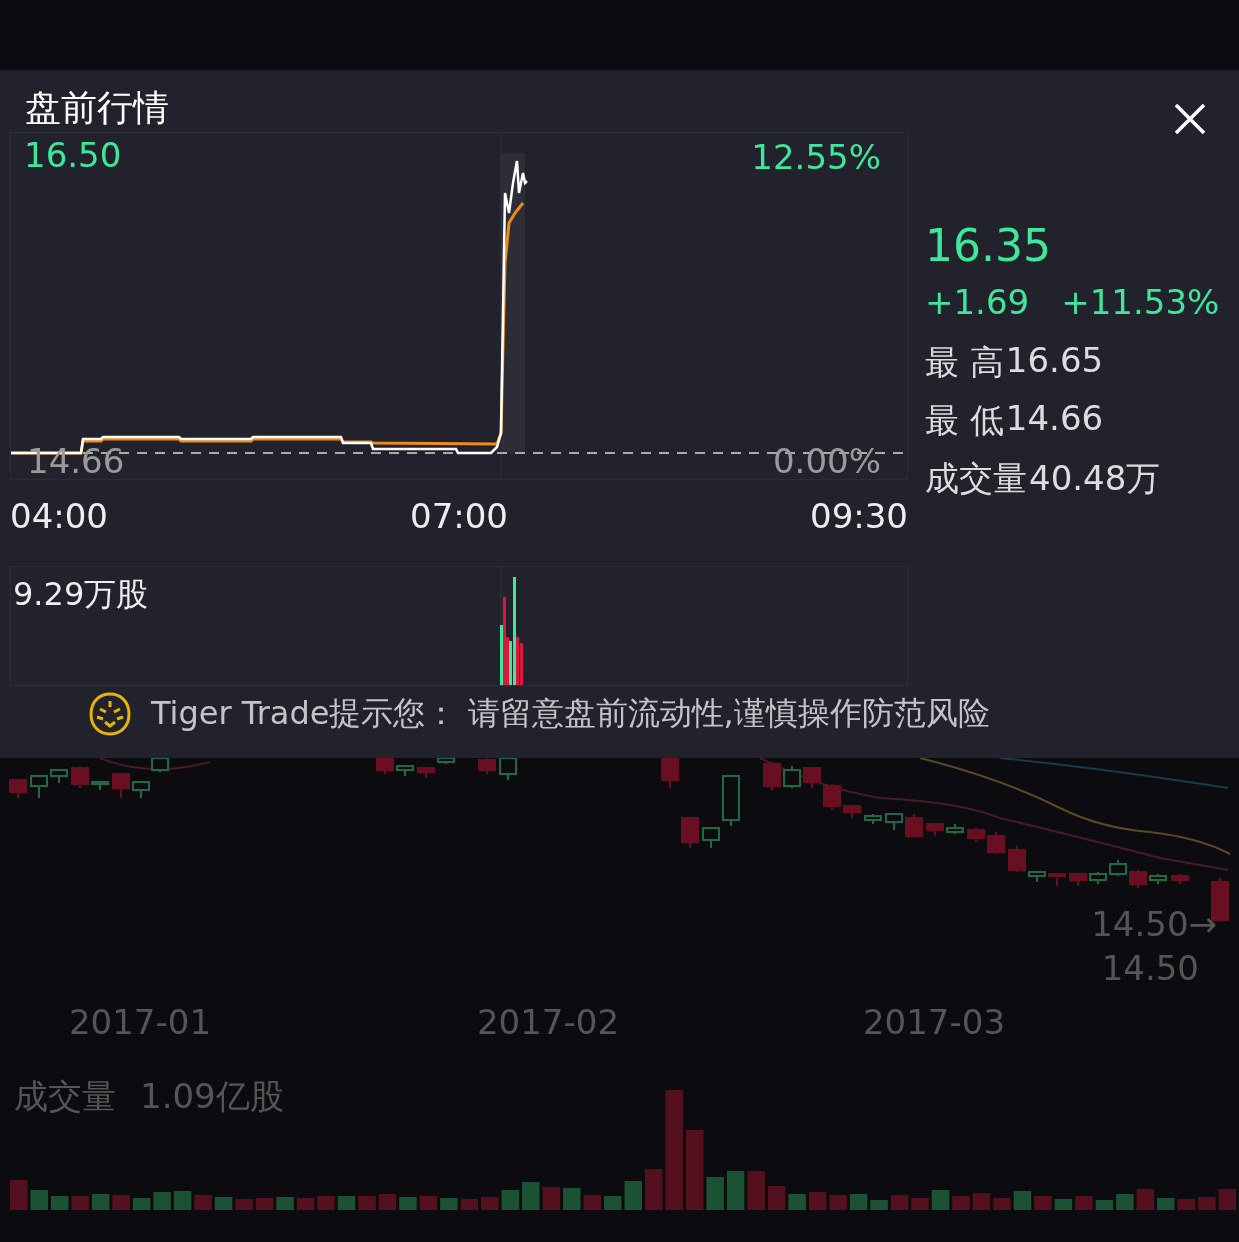  What do you see at coordinates (140, 1023) in the screenshot?
I see `date-label: 2017-01` at bounding box center [140, 1023].